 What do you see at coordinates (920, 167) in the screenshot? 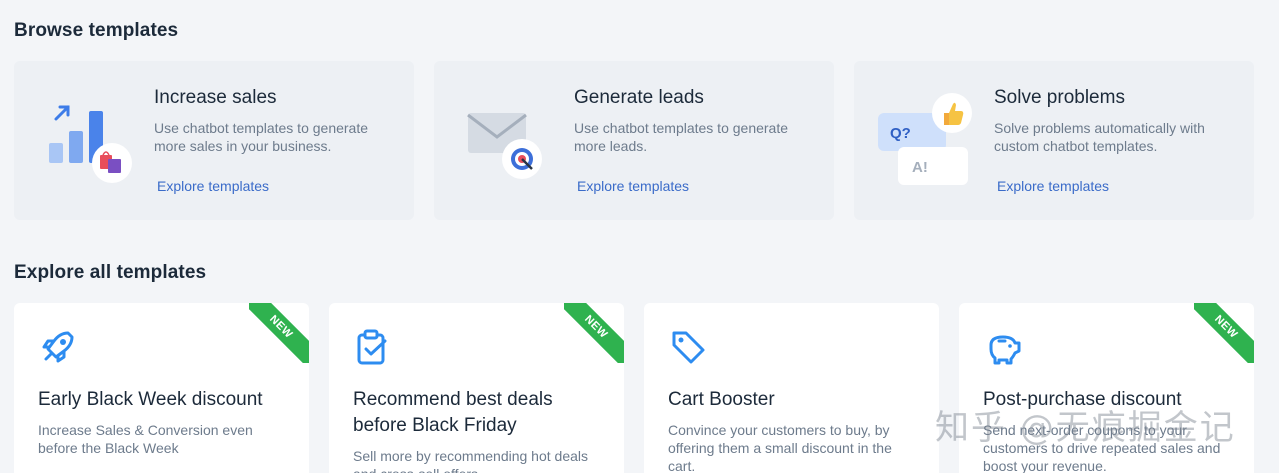
I see `a-label: A!` at bounding box center [920, 167].